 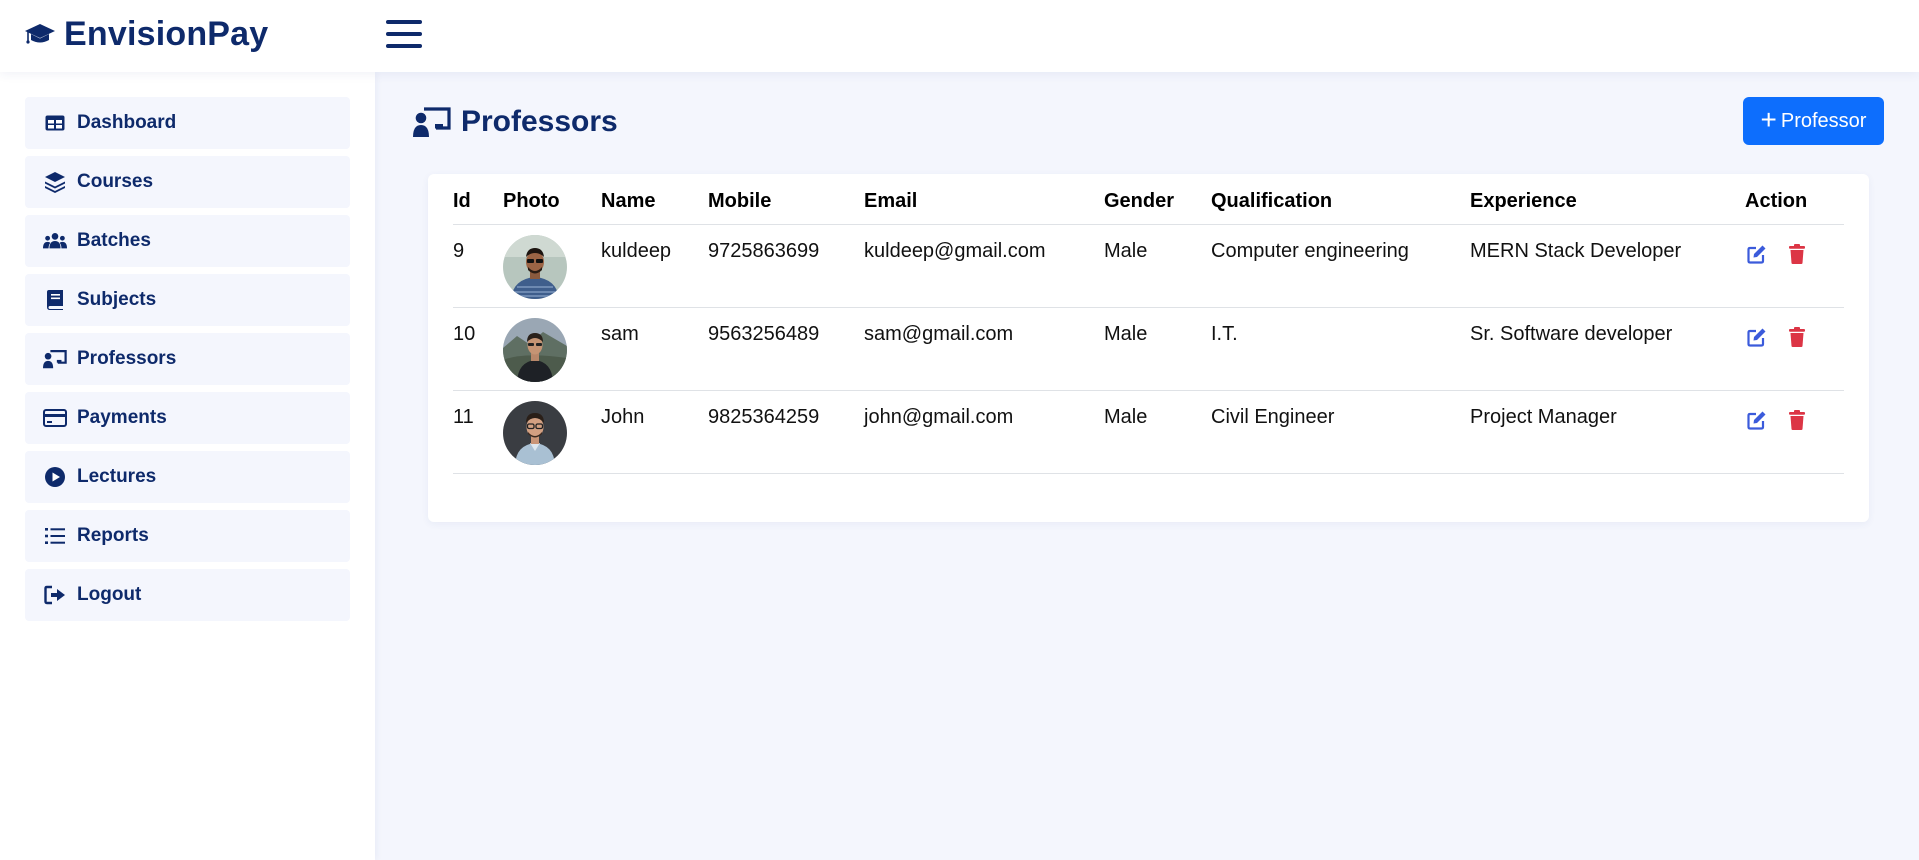 I want to click on sidebar-item-label: Reports, so click(x=113, y=535).